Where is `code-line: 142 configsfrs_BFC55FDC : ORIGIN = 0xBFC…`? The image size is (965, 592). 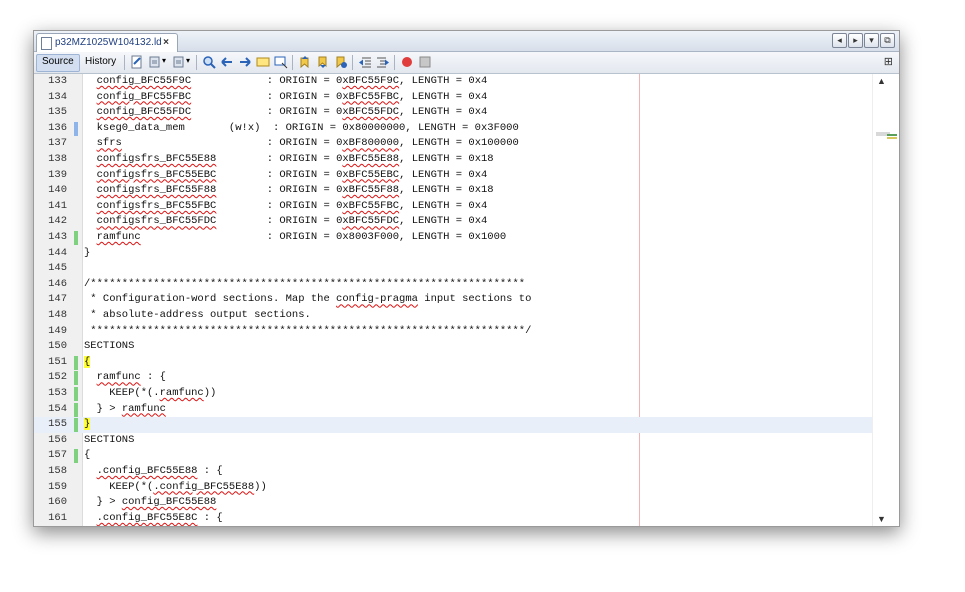
code-line: 142 configsfrs_BFC55FDC : ORIGIN = 0xBFC… is located at coordinates (453, 222).